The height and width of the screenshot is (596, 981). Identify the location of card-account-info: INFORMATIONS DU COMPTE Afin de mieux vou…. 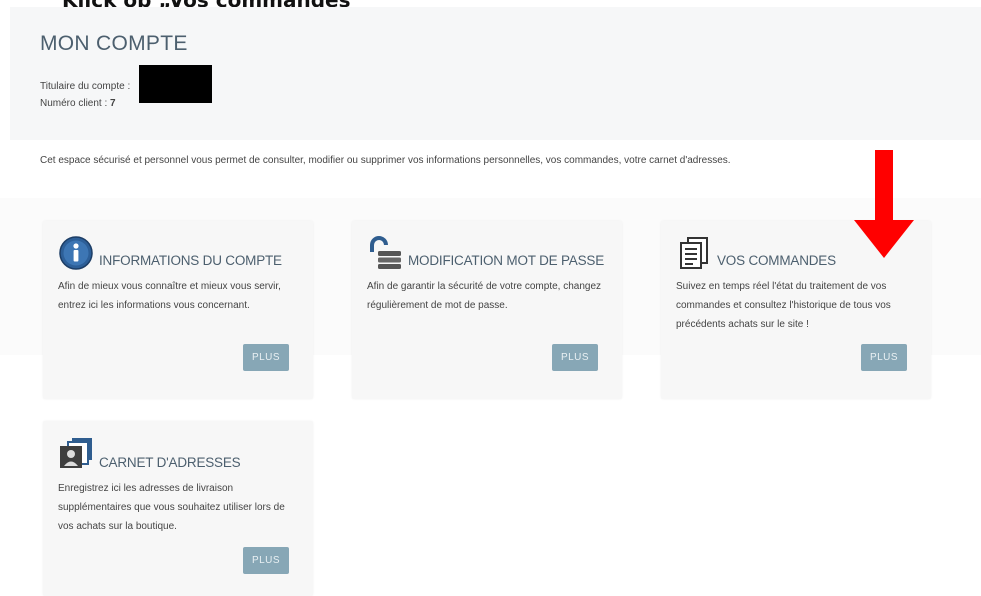
(178, 310).